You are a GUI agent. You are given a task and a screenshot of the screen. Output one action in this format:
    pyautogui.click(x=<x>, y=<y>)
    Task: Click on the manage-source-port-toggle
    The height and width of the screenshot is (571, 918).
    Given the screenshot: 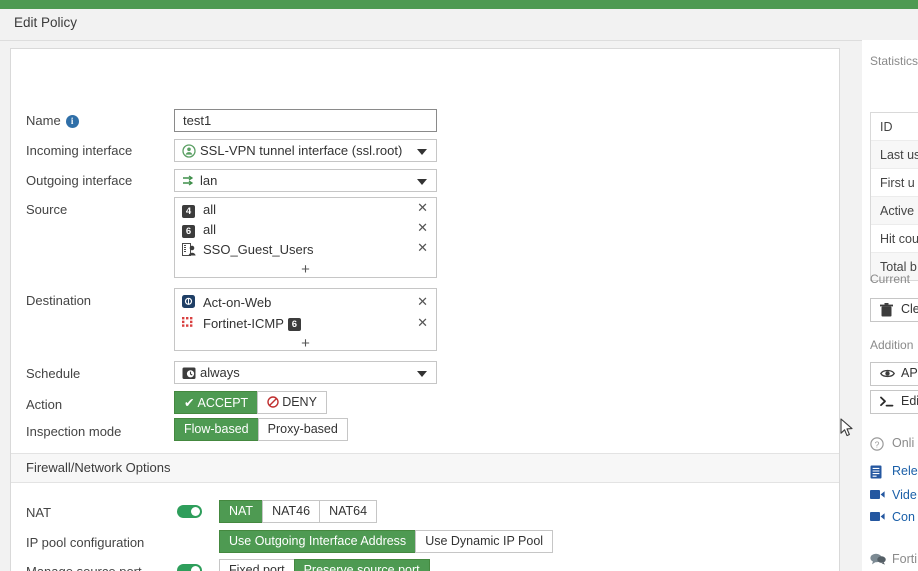 What is the action you would take?
    pyautogui.click(x=189, y=567)
    